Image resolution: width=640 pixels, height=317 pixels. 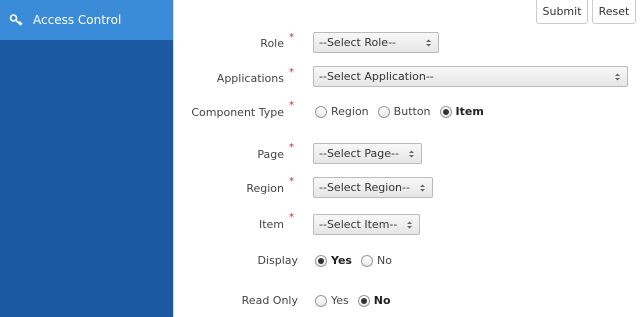 I want to click on region-label: Region, so click(x=265, y=188).